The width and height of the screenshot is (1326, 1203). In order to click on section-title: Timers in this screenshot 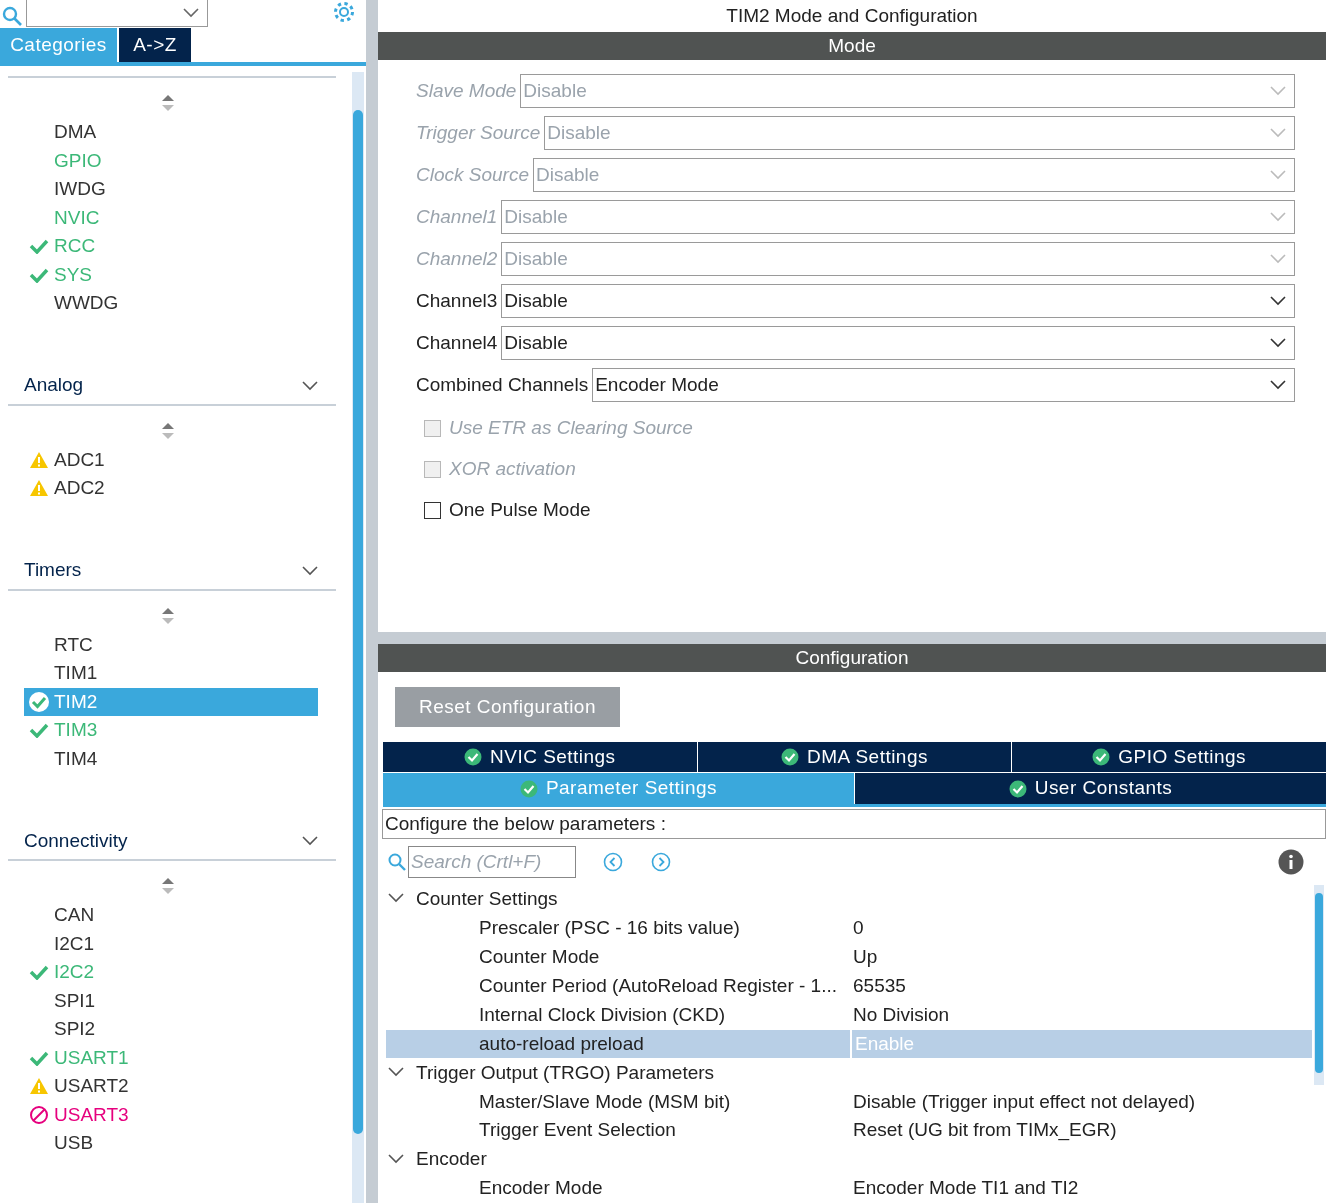, I will do `click(53, 570)`.